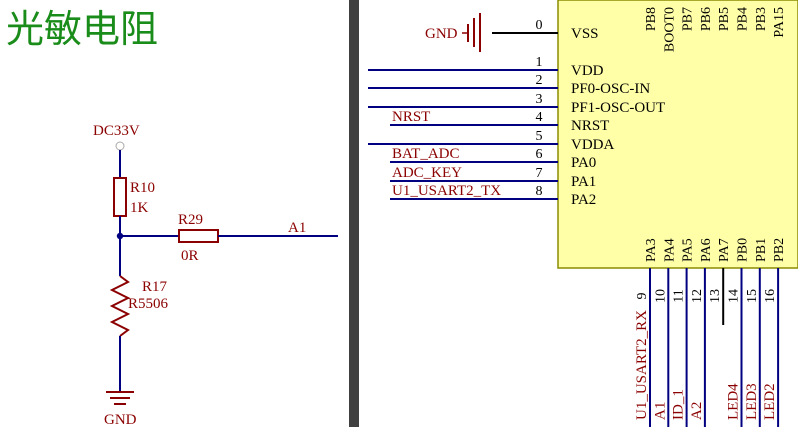  I want to click on net-label: U1_USART2_TX, so click(446, 191).